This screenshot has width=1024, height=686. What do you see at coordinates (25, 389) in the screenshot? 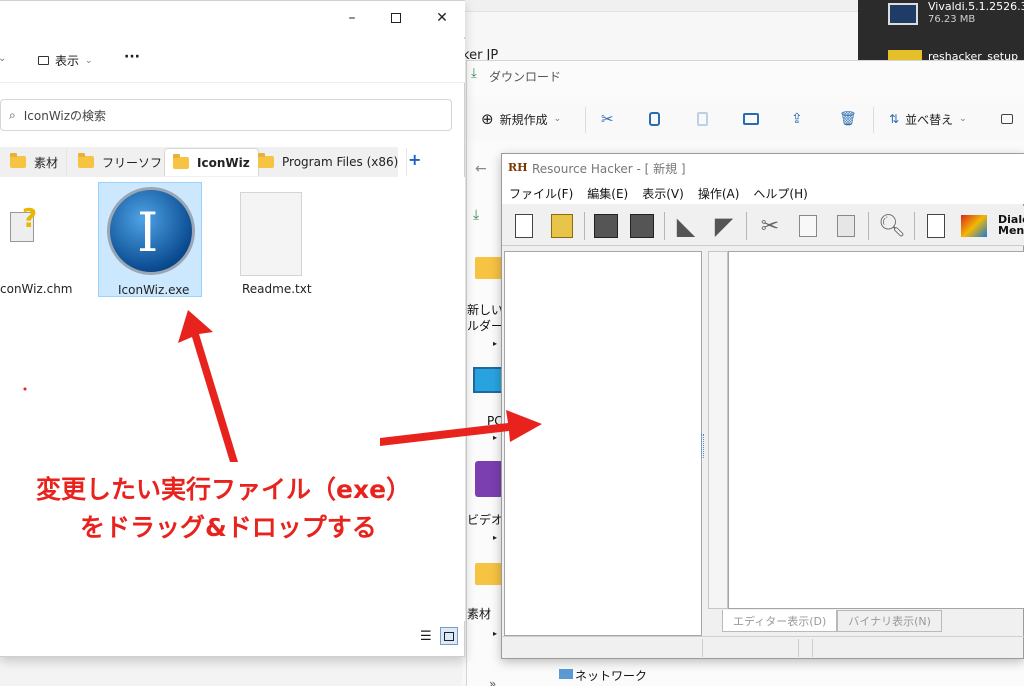
I see `red-dot` at bounding box center [25, 389].